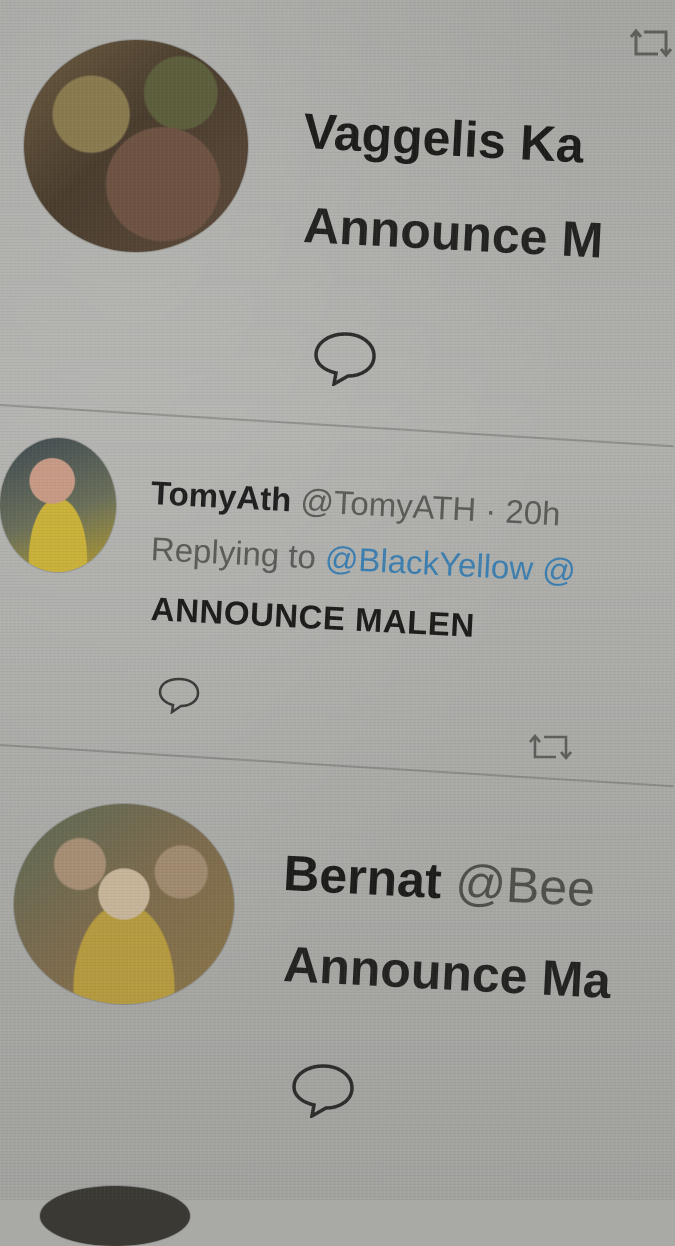 The width and height of the screenshot is (675, 1246). I want to click on tweet-author-handle: @TomyATH, so click(389, 505).